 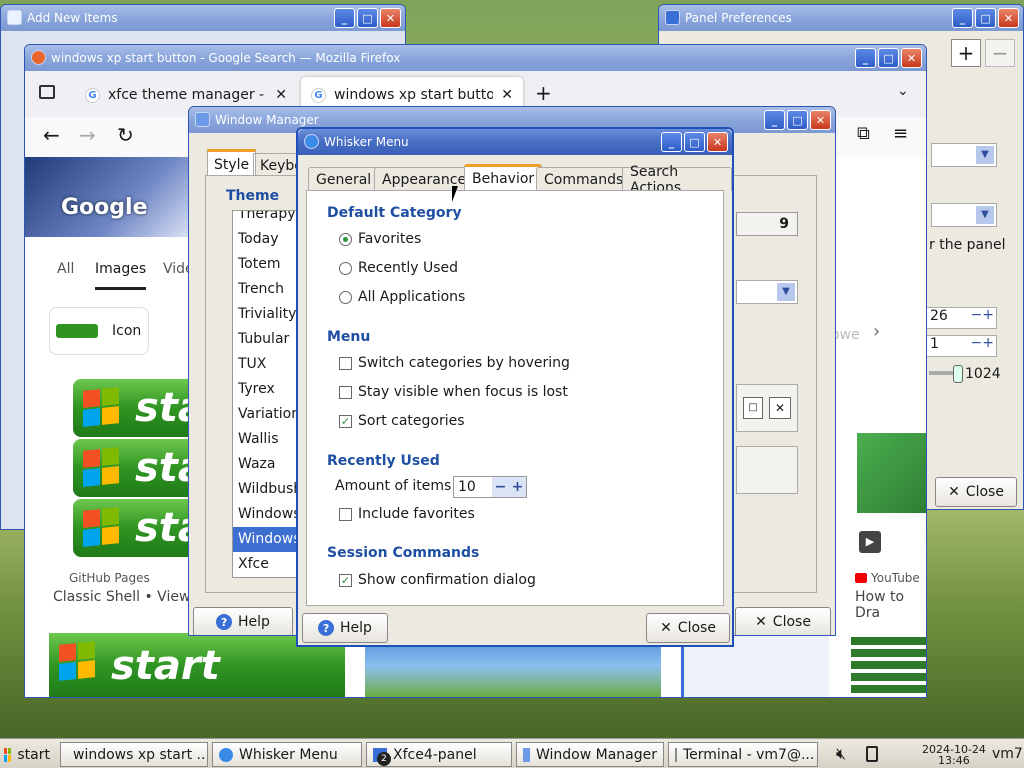 I want to click on wm-combo: ▼, so click(x=767, y=292).